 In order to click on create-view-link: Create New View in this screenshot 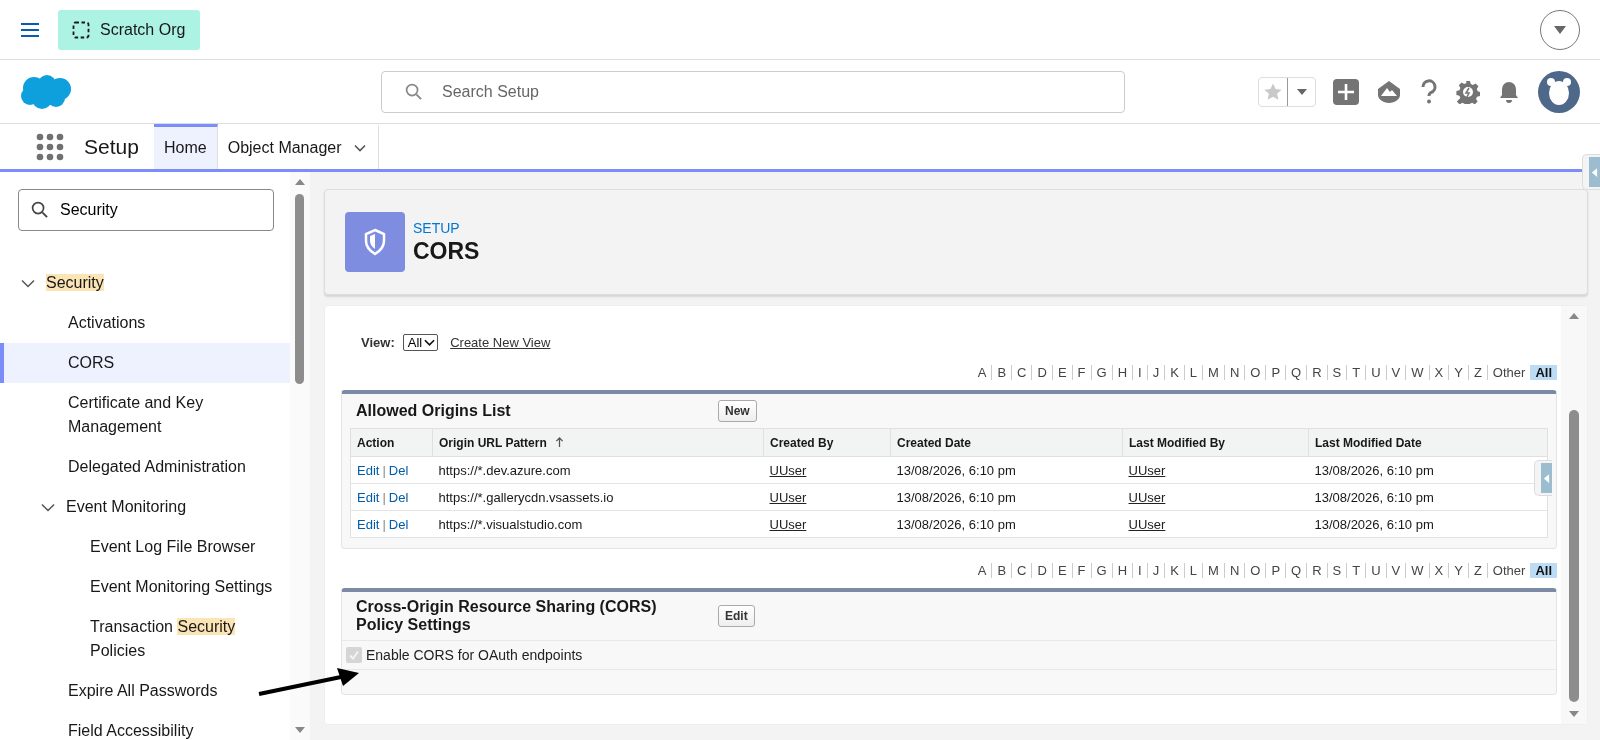, I will do `click(500, 342)`.